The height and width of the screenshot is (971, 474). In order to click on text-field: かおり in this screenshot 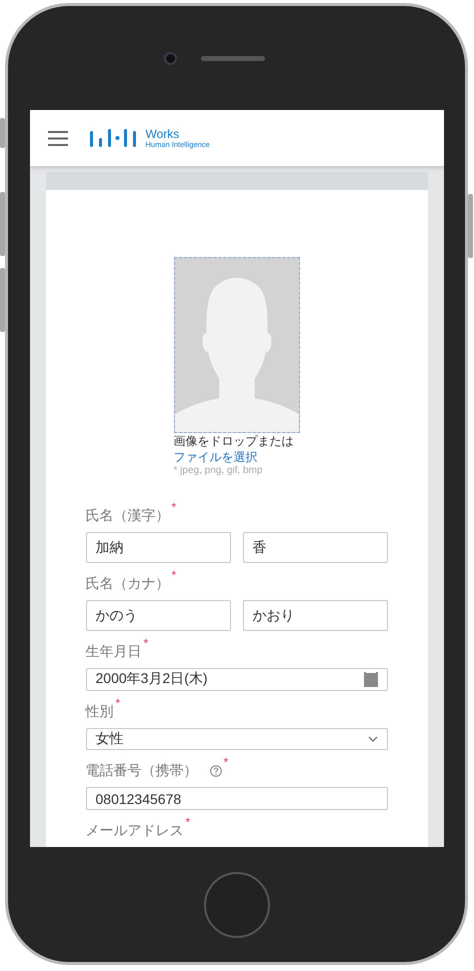, I will do `click(315, 615)`.